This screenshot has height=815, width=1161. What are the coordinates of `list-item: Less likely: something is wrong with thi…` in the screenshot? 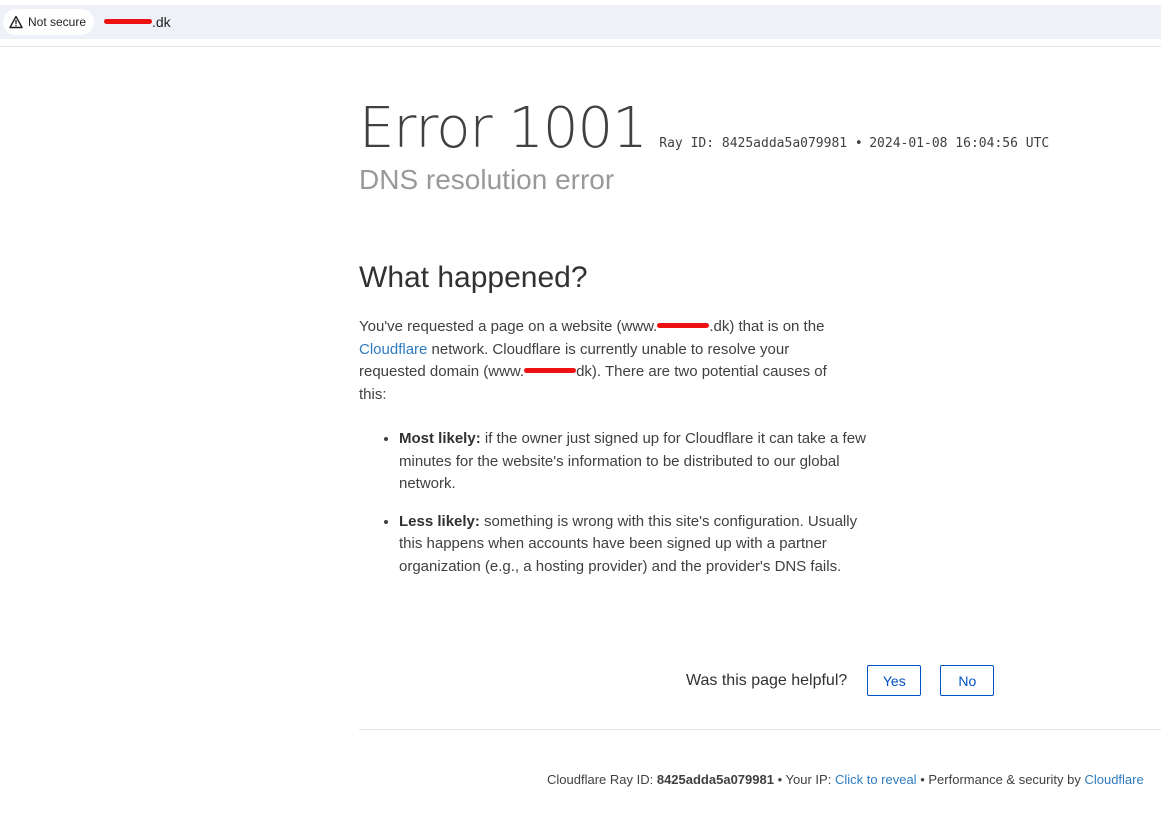 It's located at (639, 545).